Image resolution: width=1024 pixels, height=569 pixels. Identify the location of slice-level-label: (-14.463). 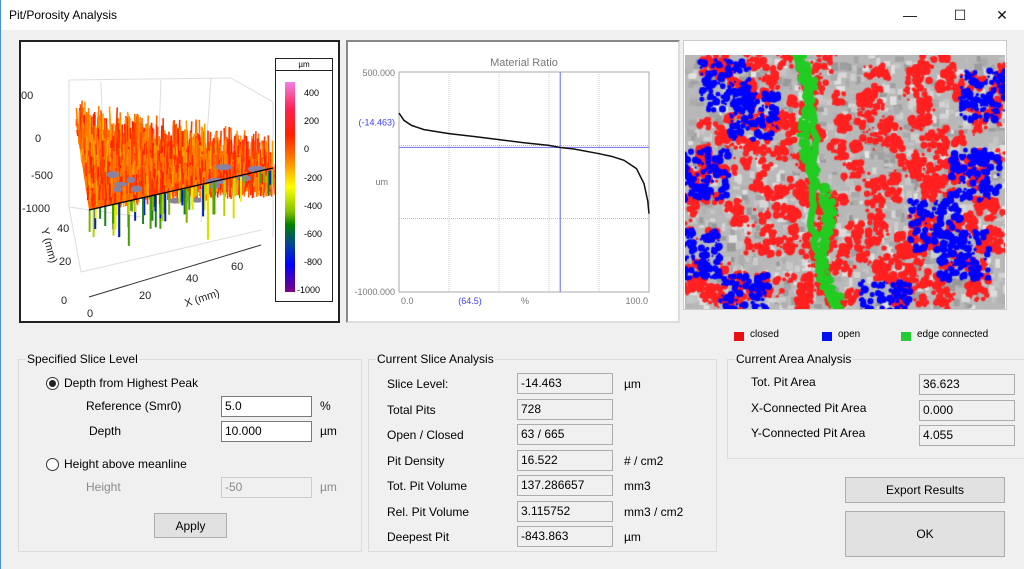
(376, 122).